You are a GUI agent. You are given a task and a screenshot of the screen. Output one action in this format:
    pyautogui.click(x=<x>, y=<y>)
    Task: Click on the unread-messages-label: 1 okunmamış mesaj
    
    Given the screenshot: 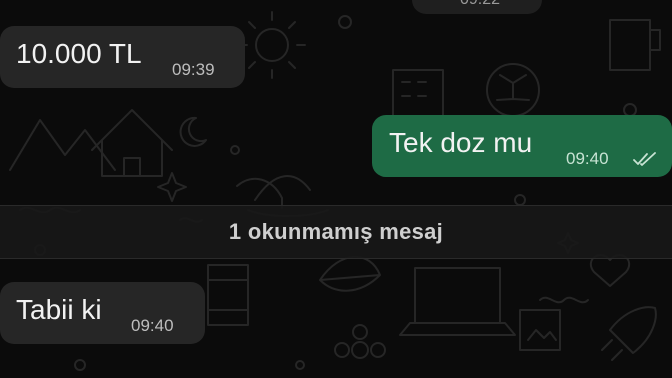 What is the action you would take?
    pyautogui.click(x=336, y=231)
    